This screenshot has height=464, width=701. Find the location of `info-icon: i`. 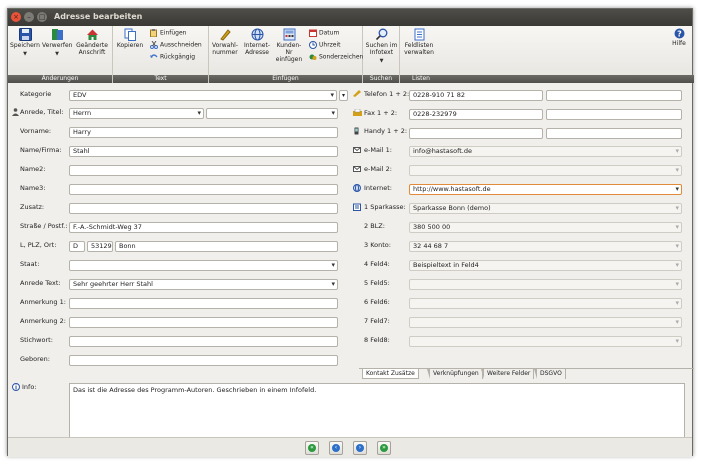

info-icon: i is located at coordinates (16, 387).